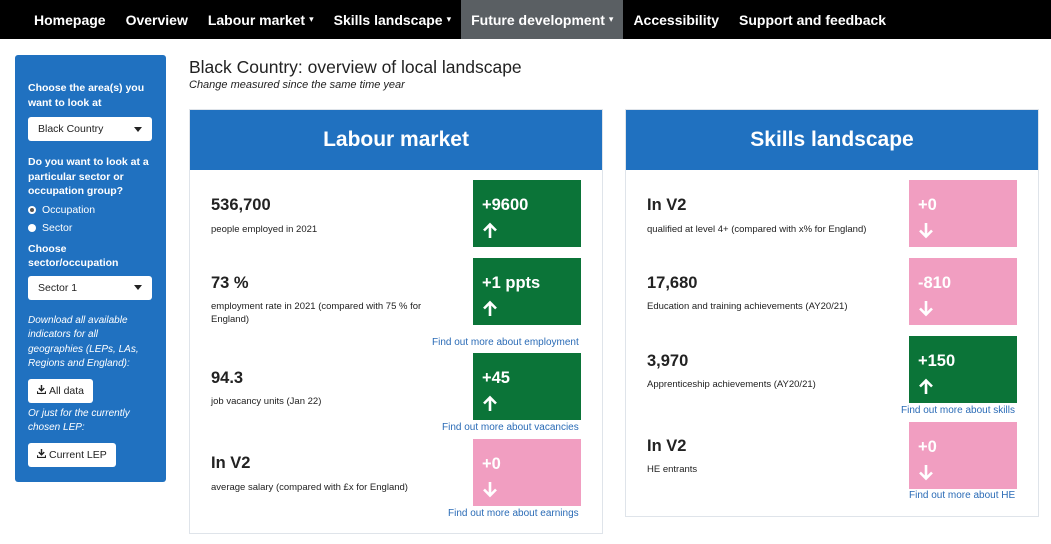  Describe the element at coordinates (672, 469) in the screenshot. I see `he-desc: HE entrants` at that location.